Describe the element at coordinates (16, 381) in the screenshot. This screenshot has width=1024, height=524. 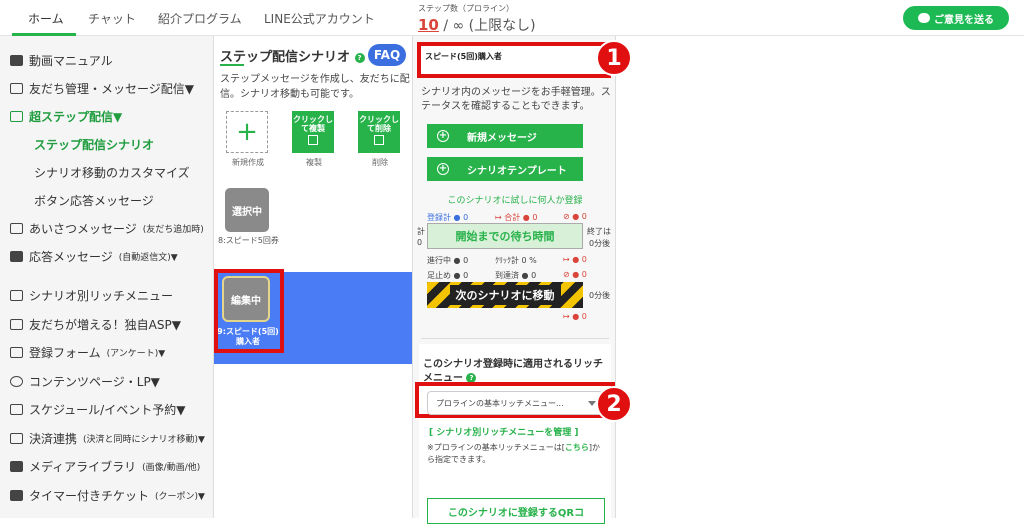
I see `globe-icon` at that location.